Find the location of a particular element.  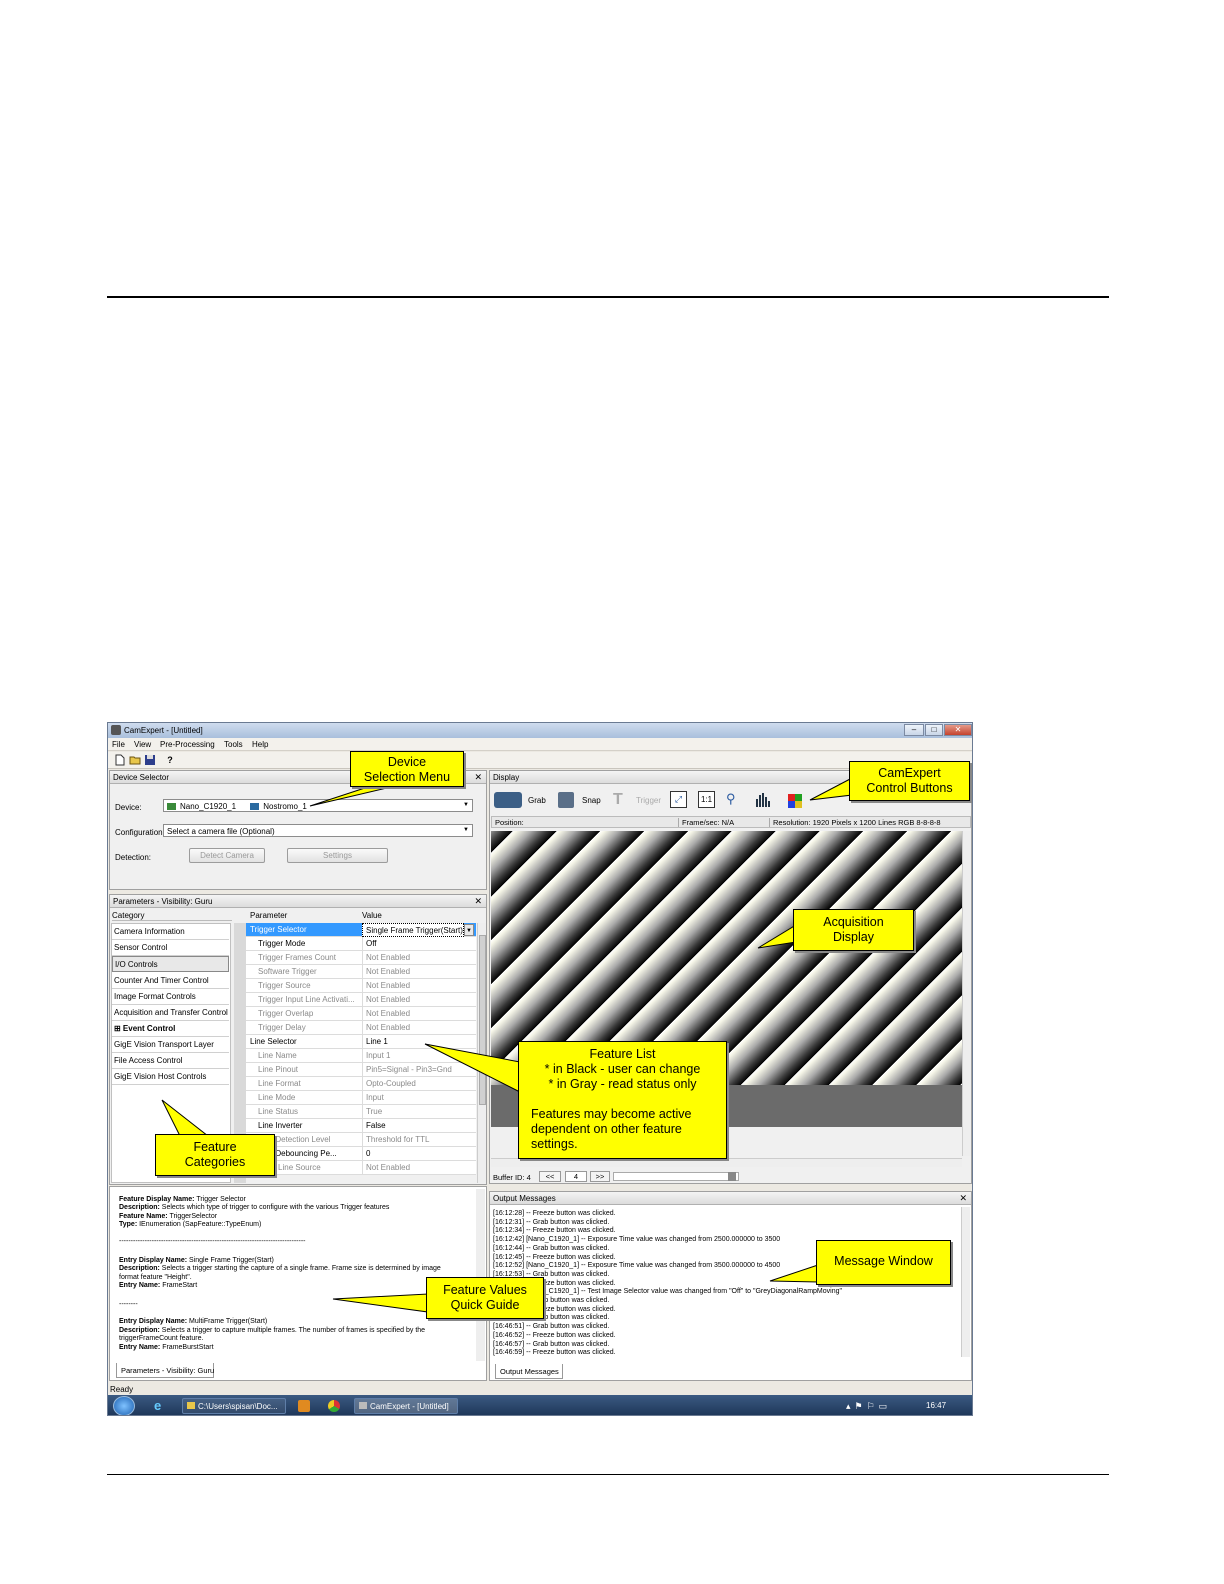

display-title: Display is located at coordinates (506, 777).